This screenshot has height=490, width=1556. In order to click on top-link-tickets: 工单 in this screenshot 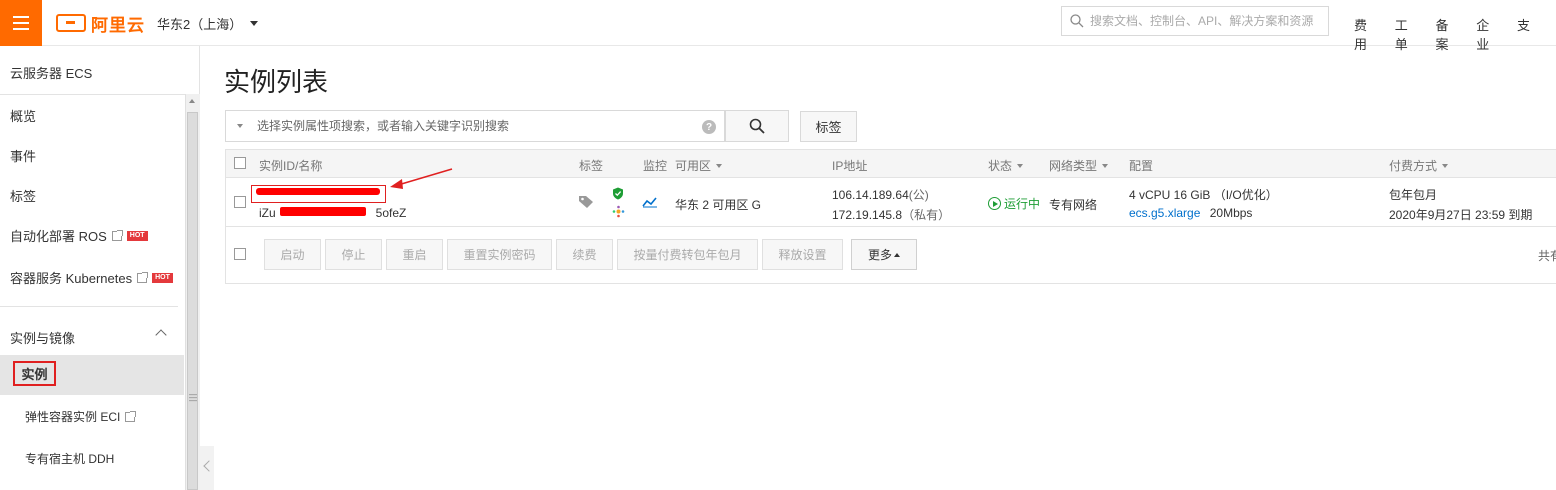, I will do `click(1402, 34)`.